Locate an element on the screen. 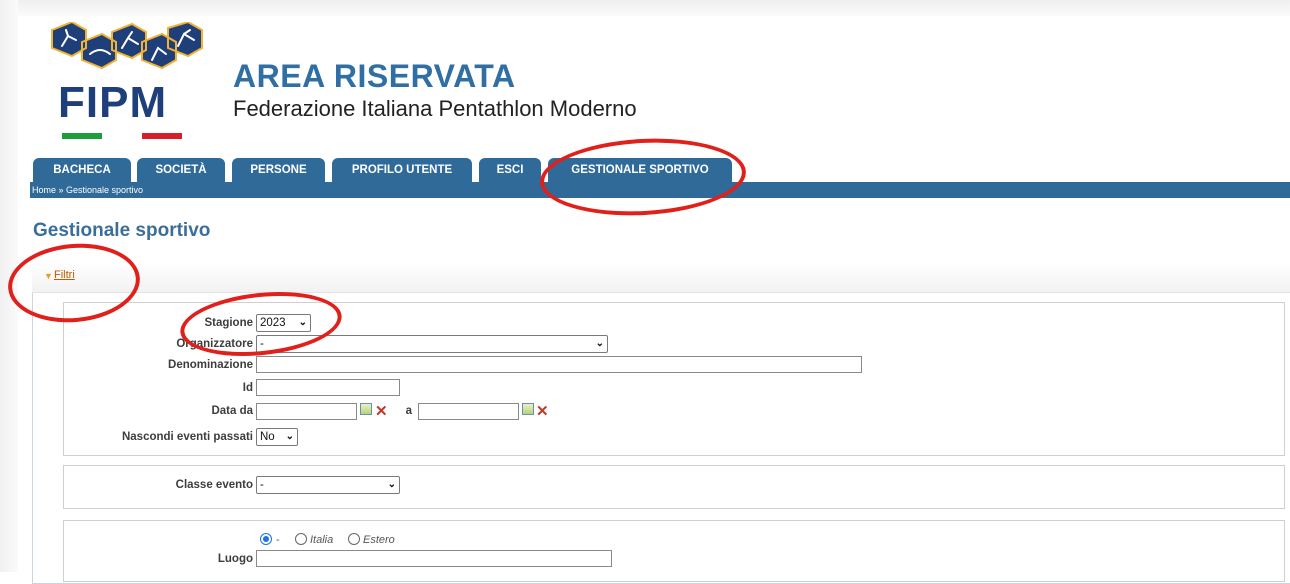  data-da-input is located at coordinates (306, 411).